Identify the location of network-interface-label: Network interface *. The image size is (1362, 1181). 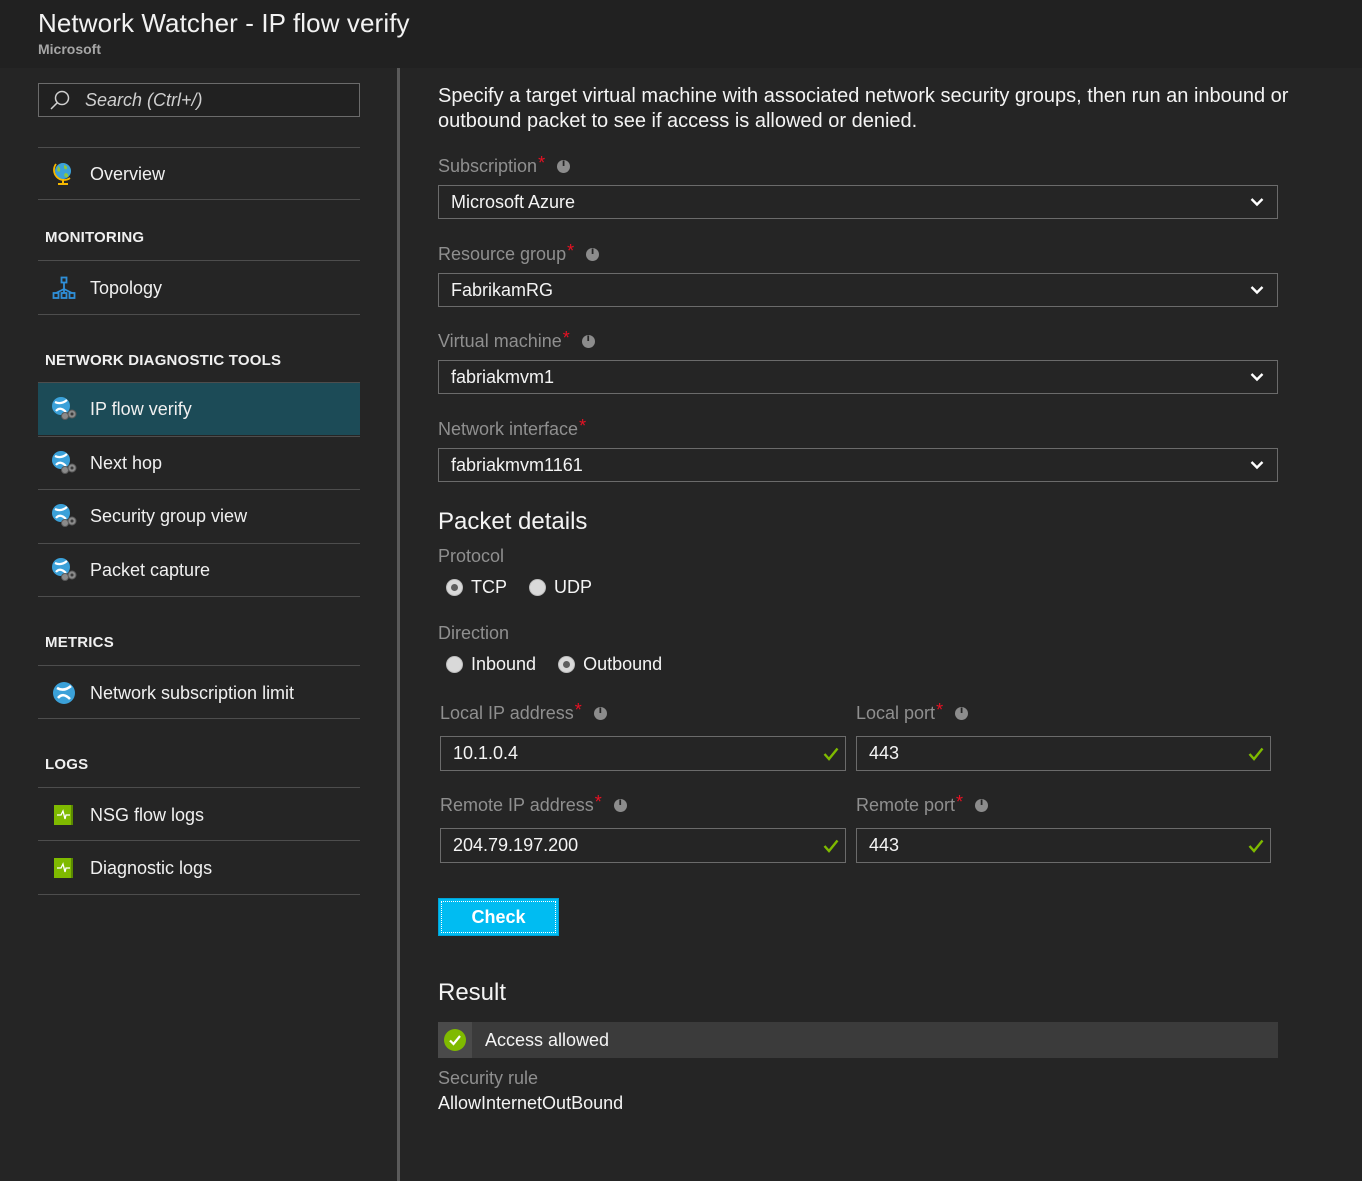
(512, 428).